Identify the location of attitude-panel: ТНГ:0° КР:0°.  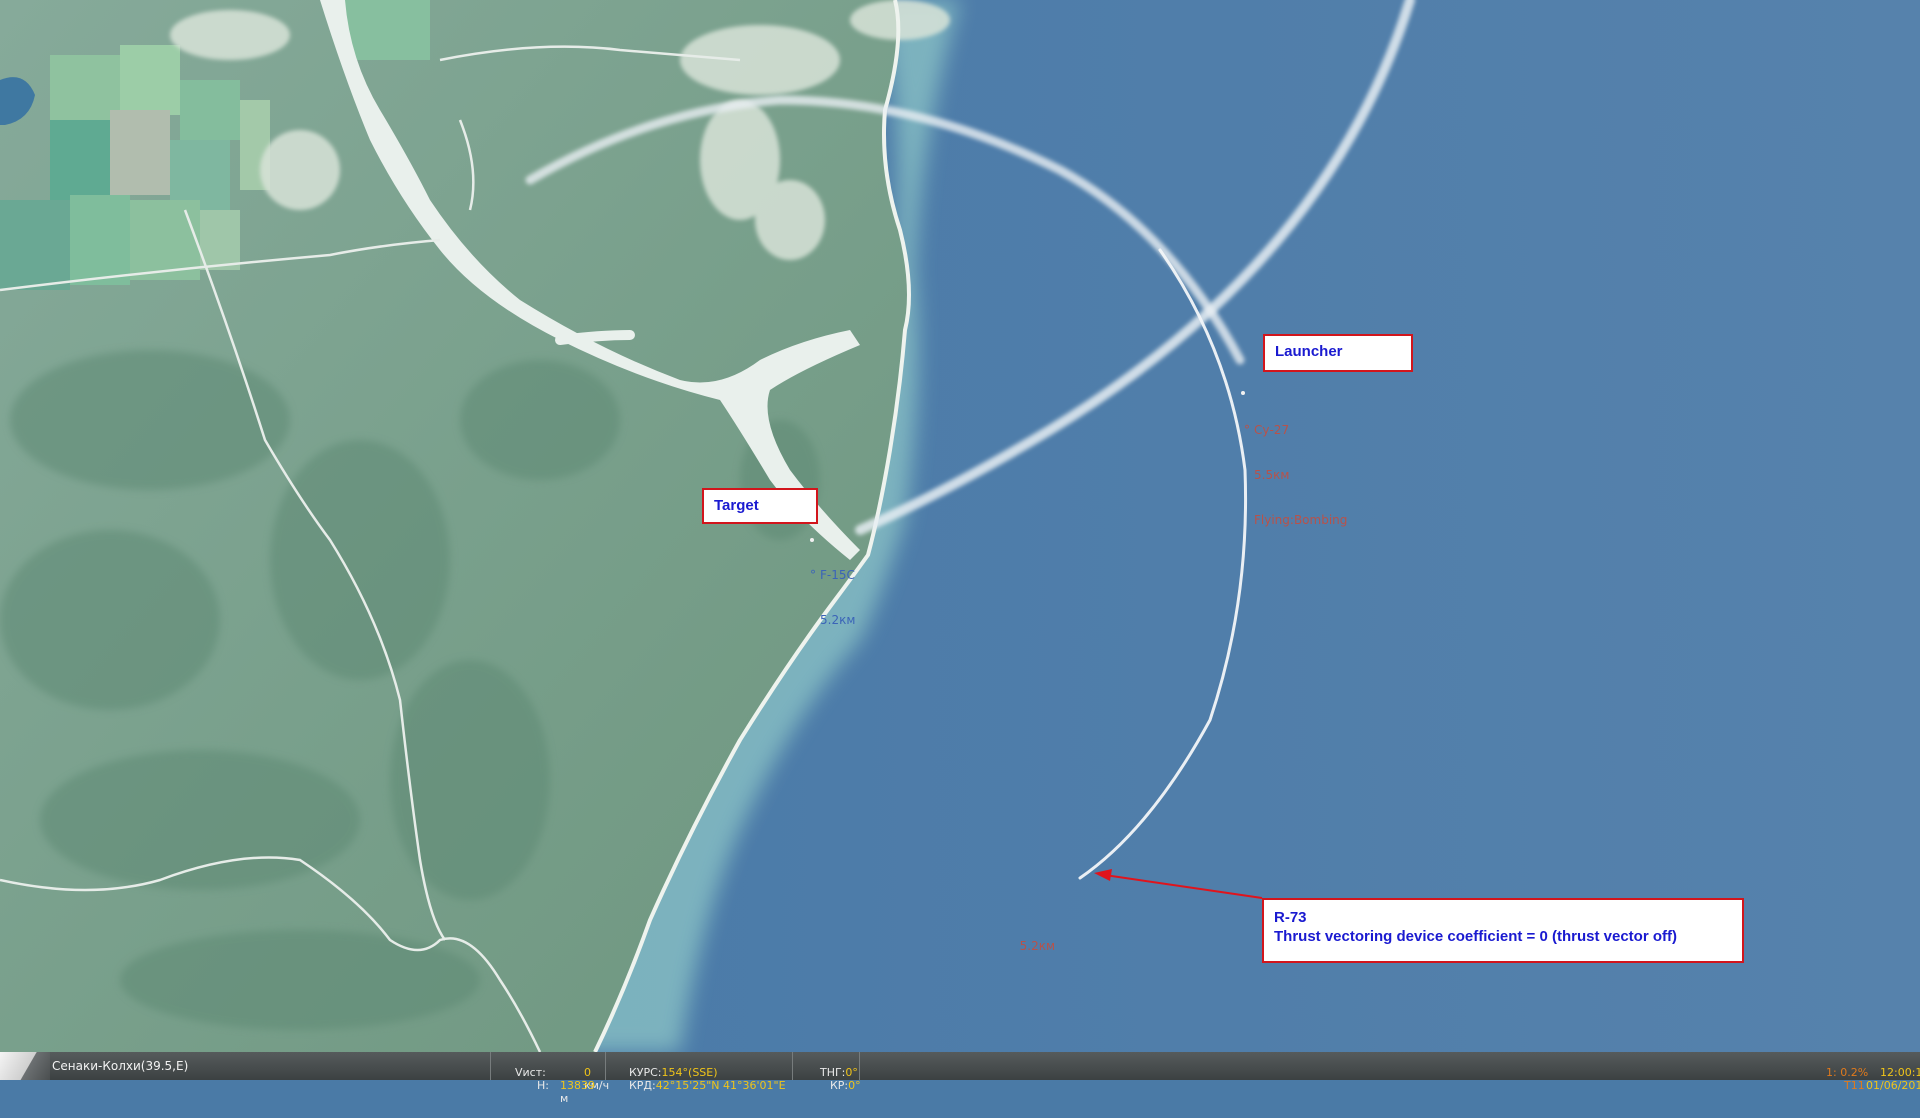
(826, 1072).